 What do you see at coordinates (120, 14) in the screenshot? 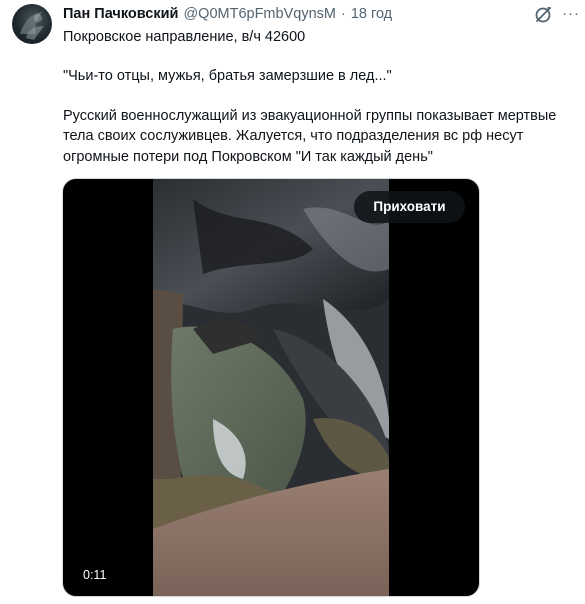
I see `author-name: Пан Пачковский` at bounding box center [120, 14].